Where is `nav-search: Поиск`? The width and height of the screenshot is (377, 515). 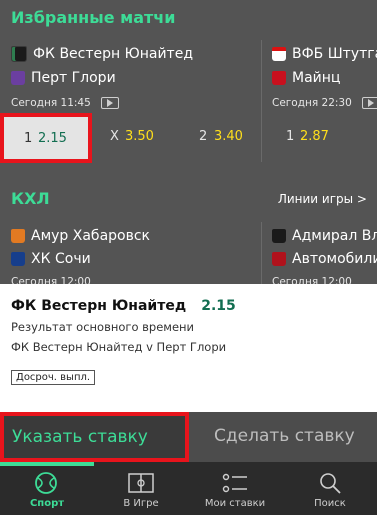
nav-search: Поиск is located at coordinates (330, 491).